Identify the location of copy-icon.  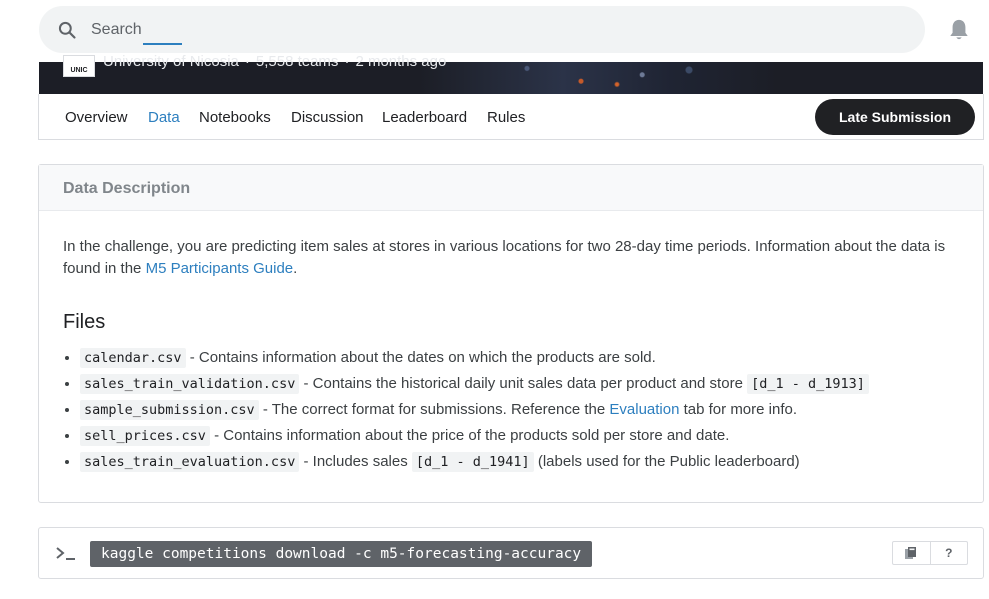
(911, 553).